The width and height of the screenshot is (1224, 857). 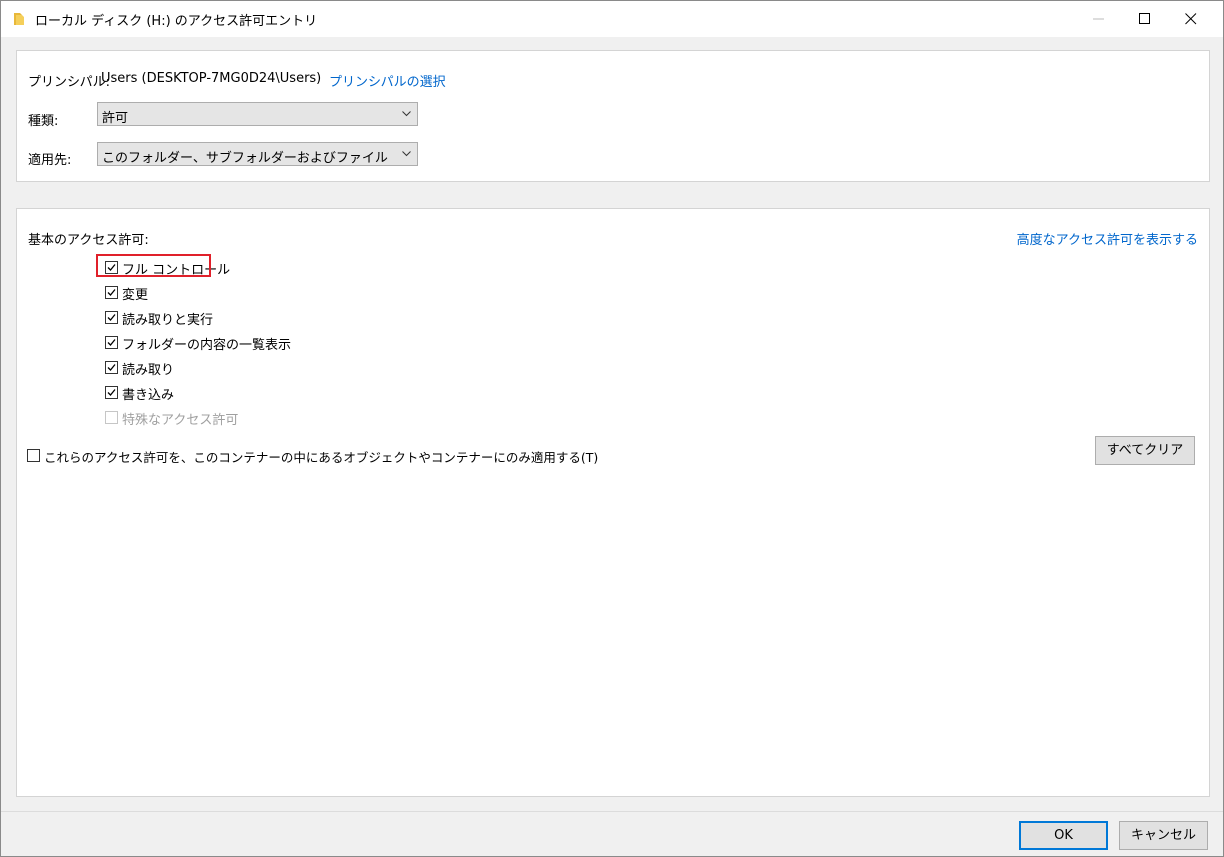 I want to click on maximize-button, so click(x=1145, y=19).